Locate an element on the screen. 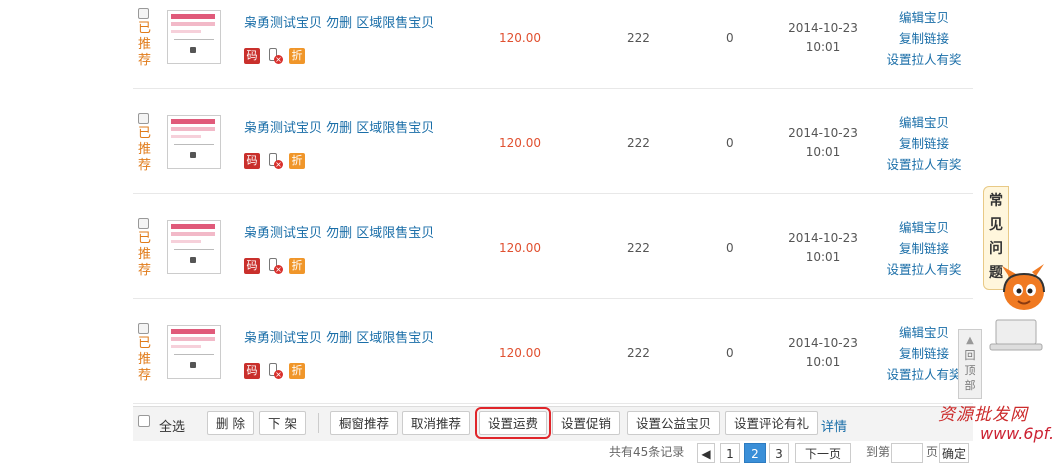 The image size is (1053, 464). laptop-icon is located at coordinates (1016, 335).